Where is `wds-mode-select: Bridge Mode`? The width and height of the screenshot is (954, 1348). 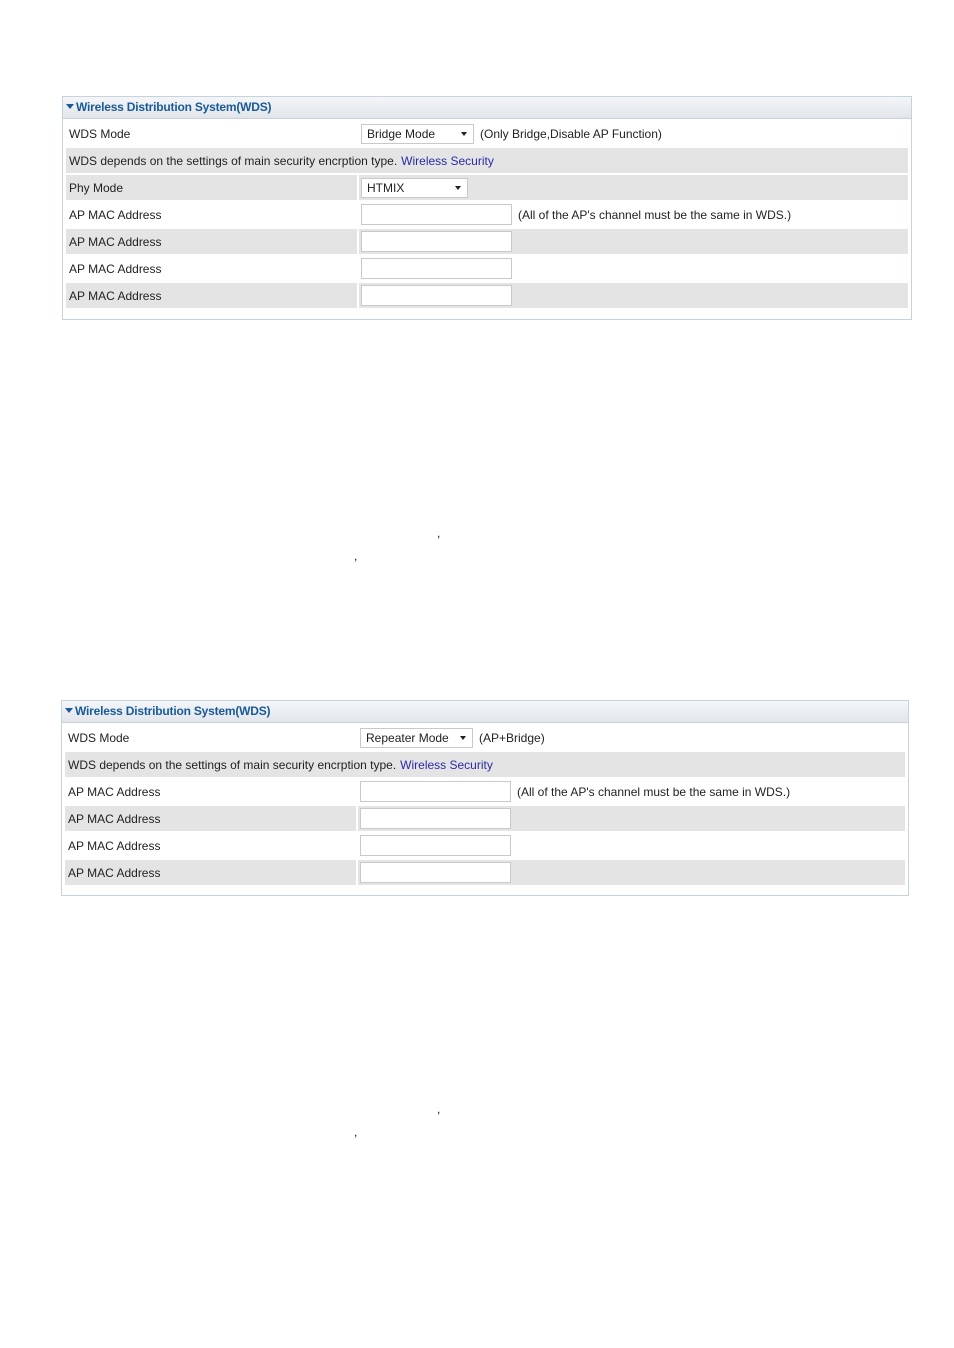 wds-mode-select: Bridge Mode is located at coordinates (417, 133).